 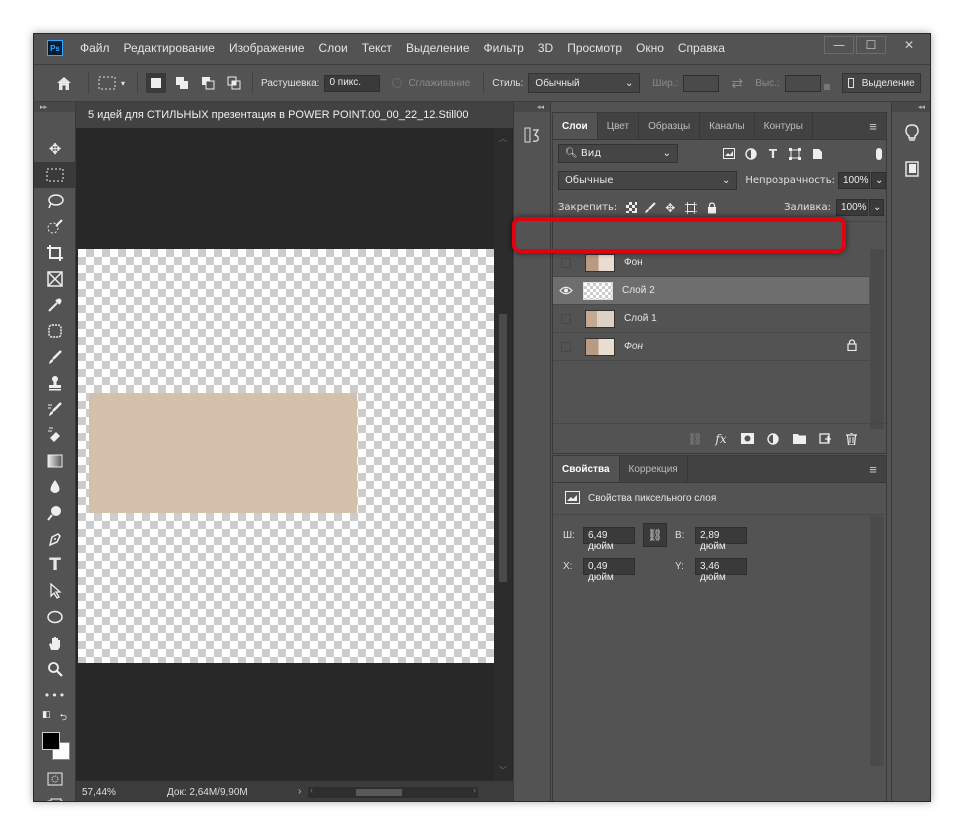 I want to click on width-input, so click(x=701, y=83).